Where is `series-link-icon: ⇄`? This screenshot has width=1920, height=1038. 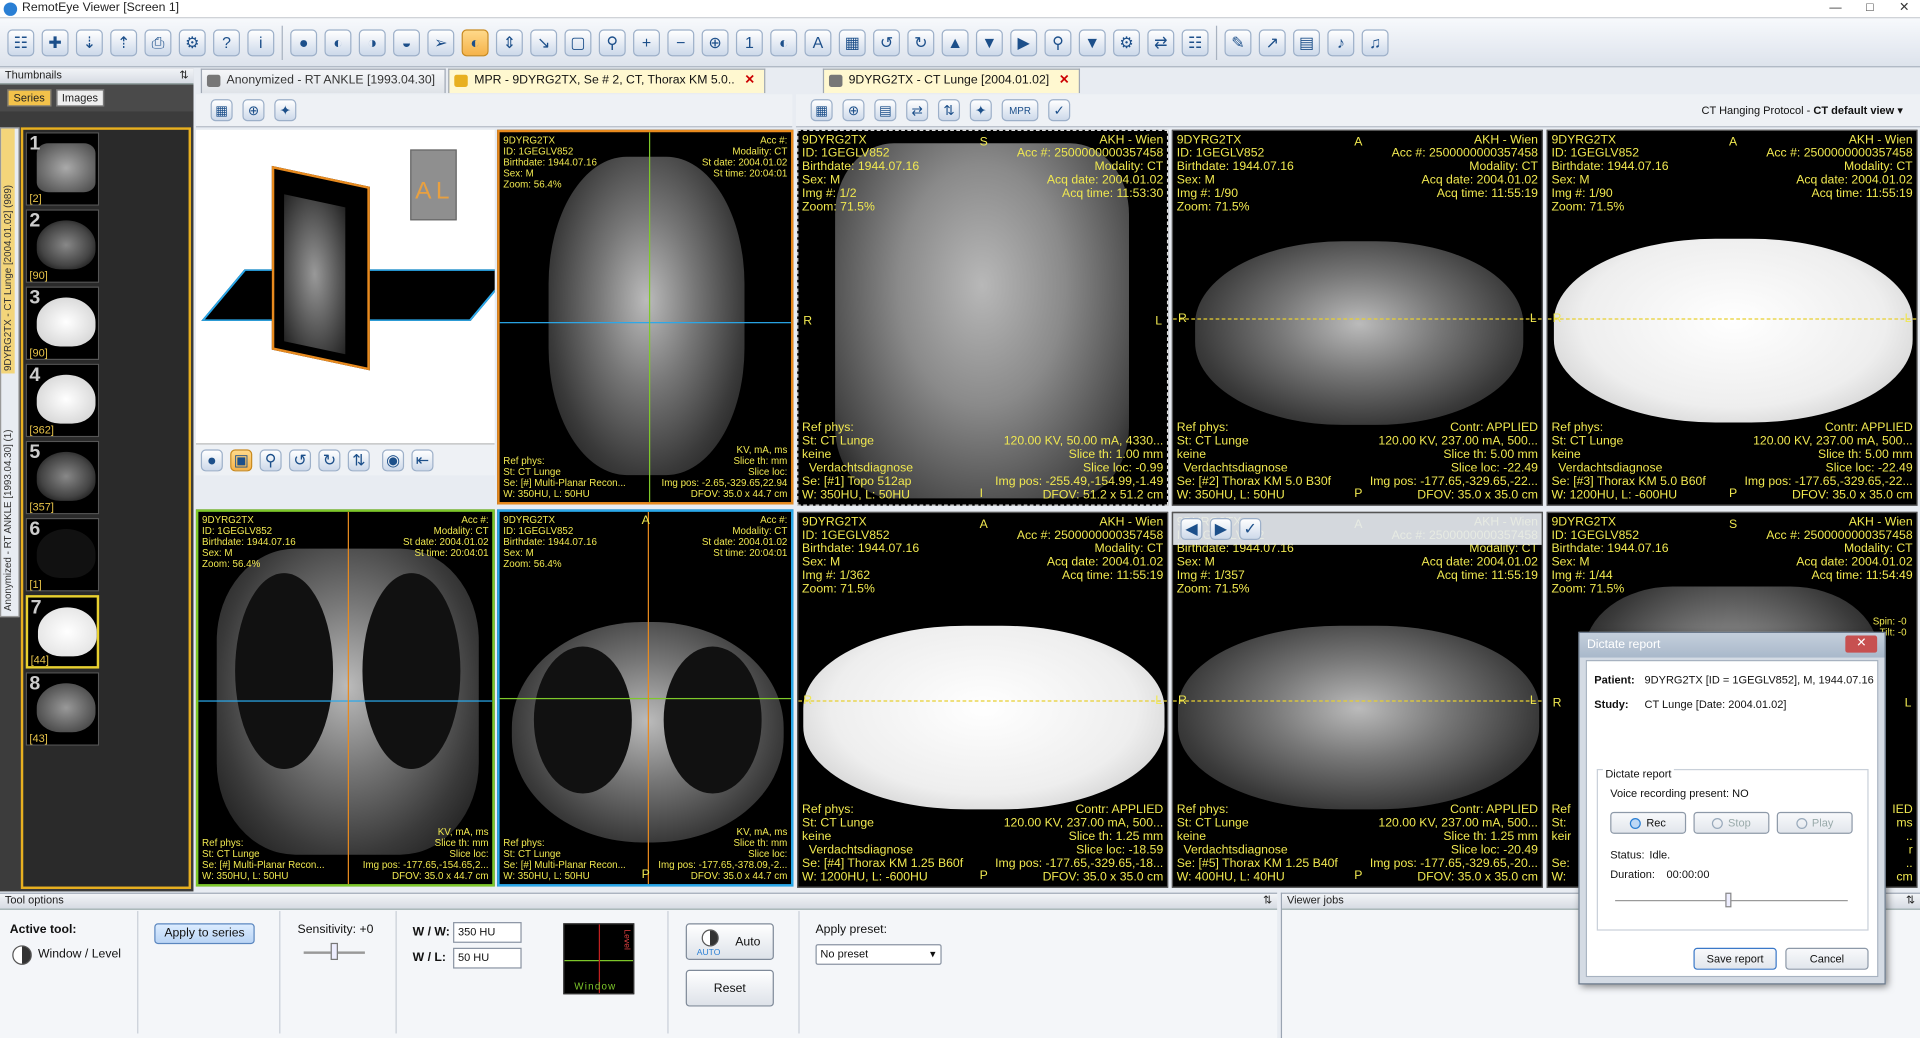 series-link-icon: ⇄ is located at coordinates (917, 110).